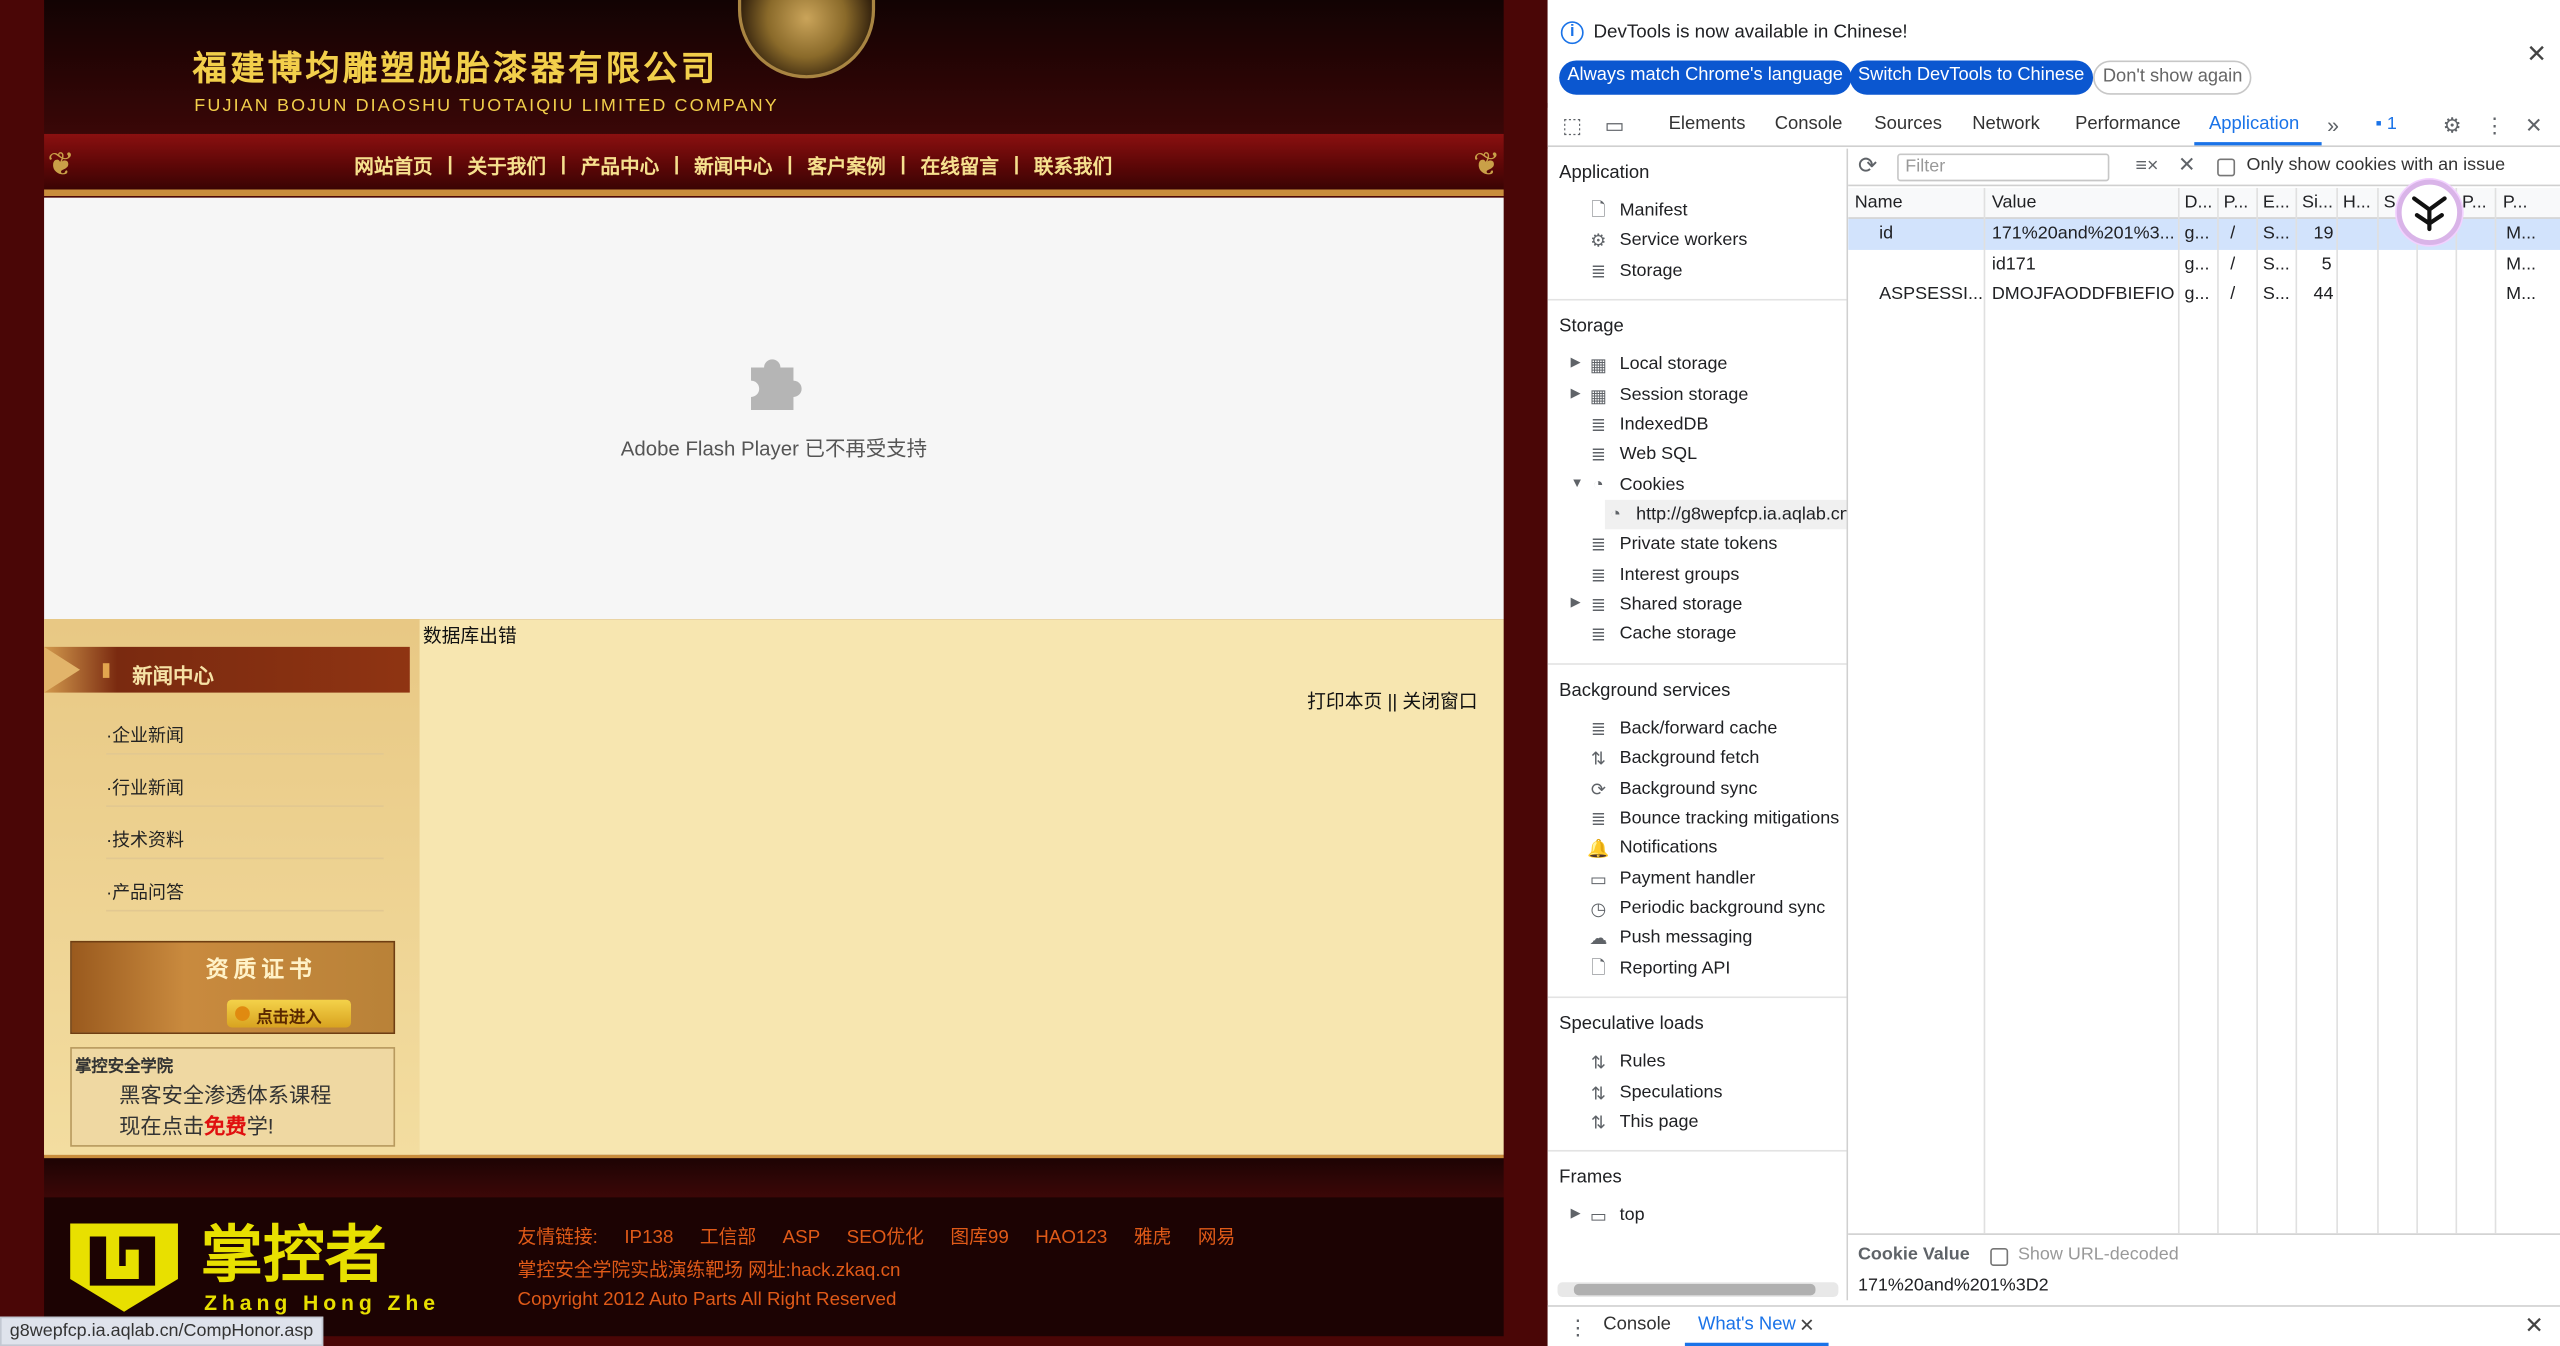 The height and width of the screenshot is (1346, 2560). I want to click on friend-link: 图库99, so click(979, 1238).